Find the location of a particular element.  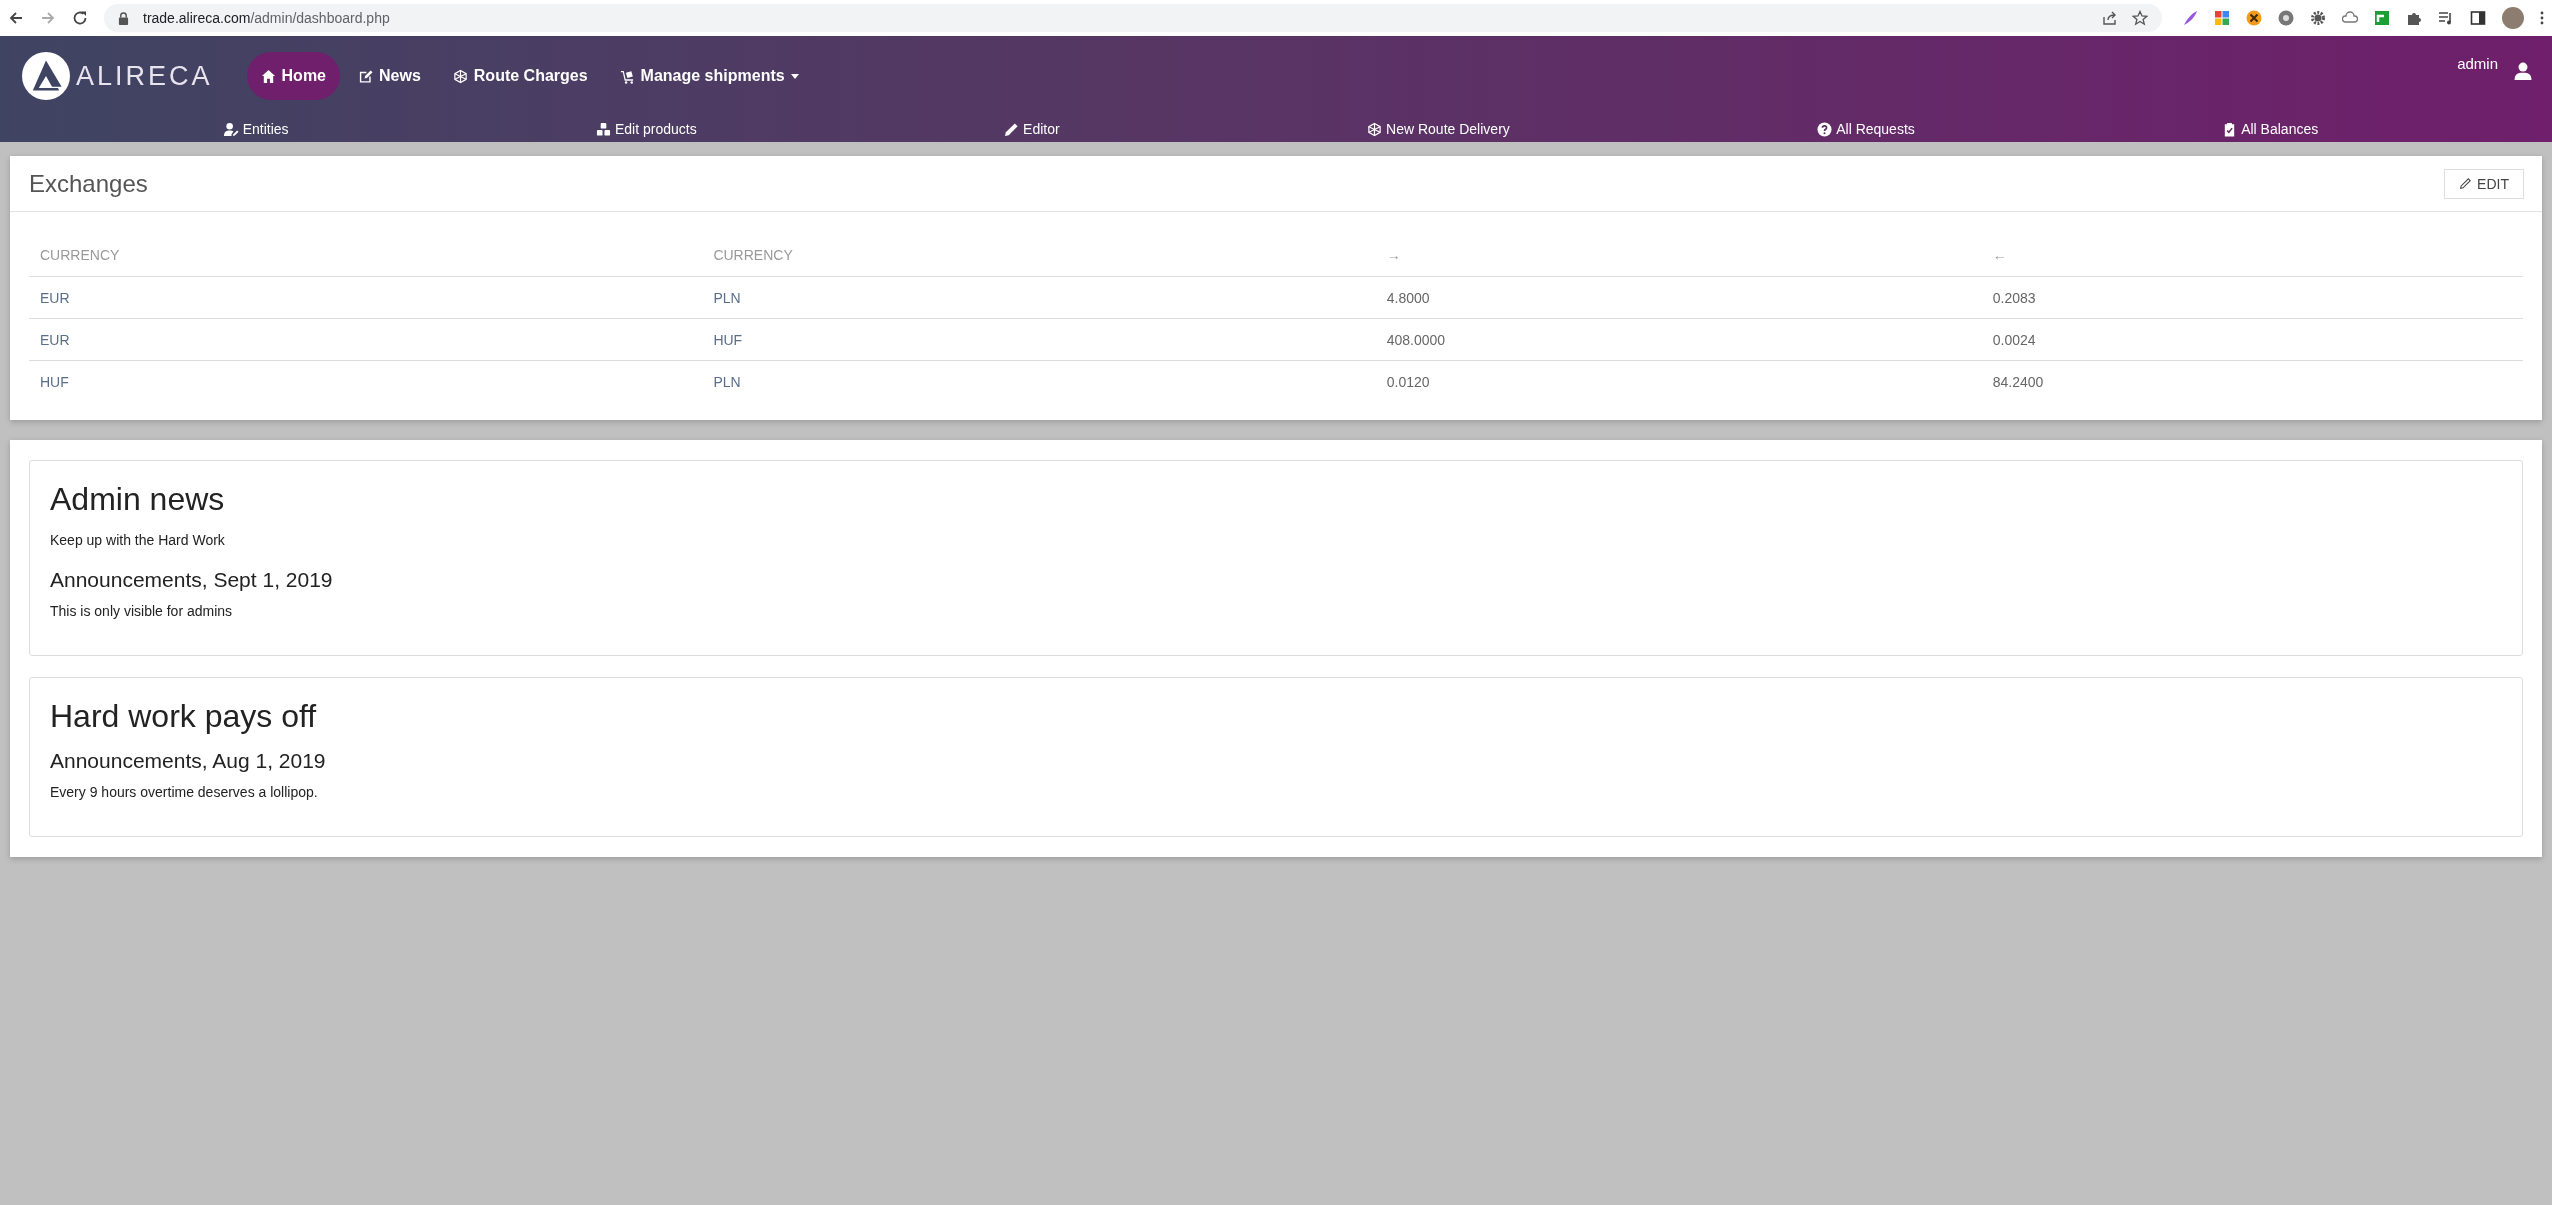

cross-circle-icon is located at coordinates (2254, 18).